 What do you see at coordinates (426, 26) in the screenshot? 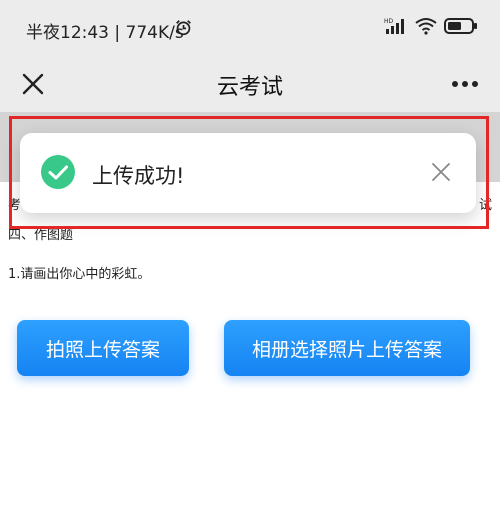
I see `wifi-icon` at bounding box center [426, 26].